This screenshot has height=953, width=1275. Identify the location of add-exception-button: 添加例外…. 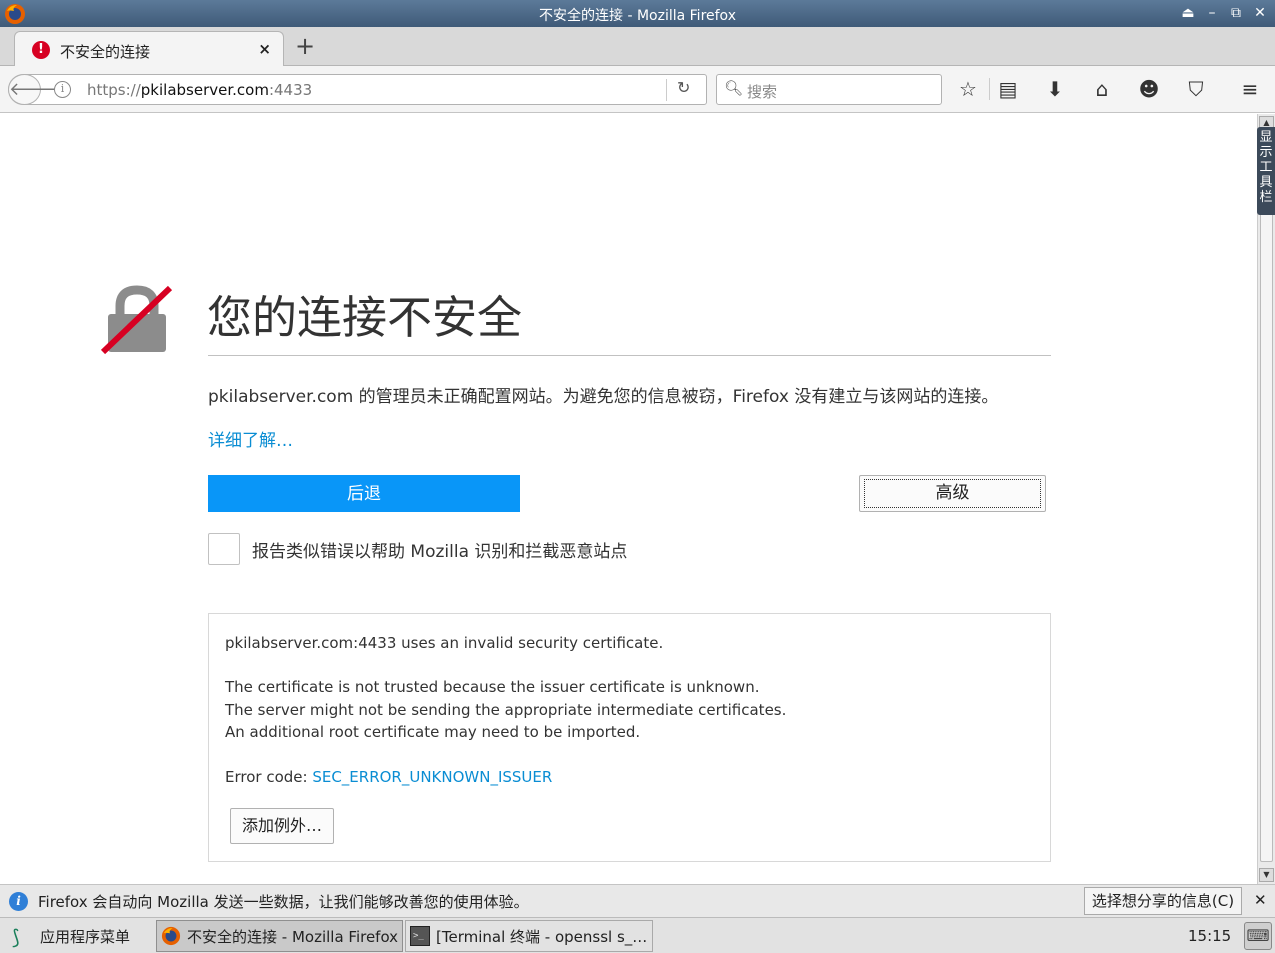
(282, 826).